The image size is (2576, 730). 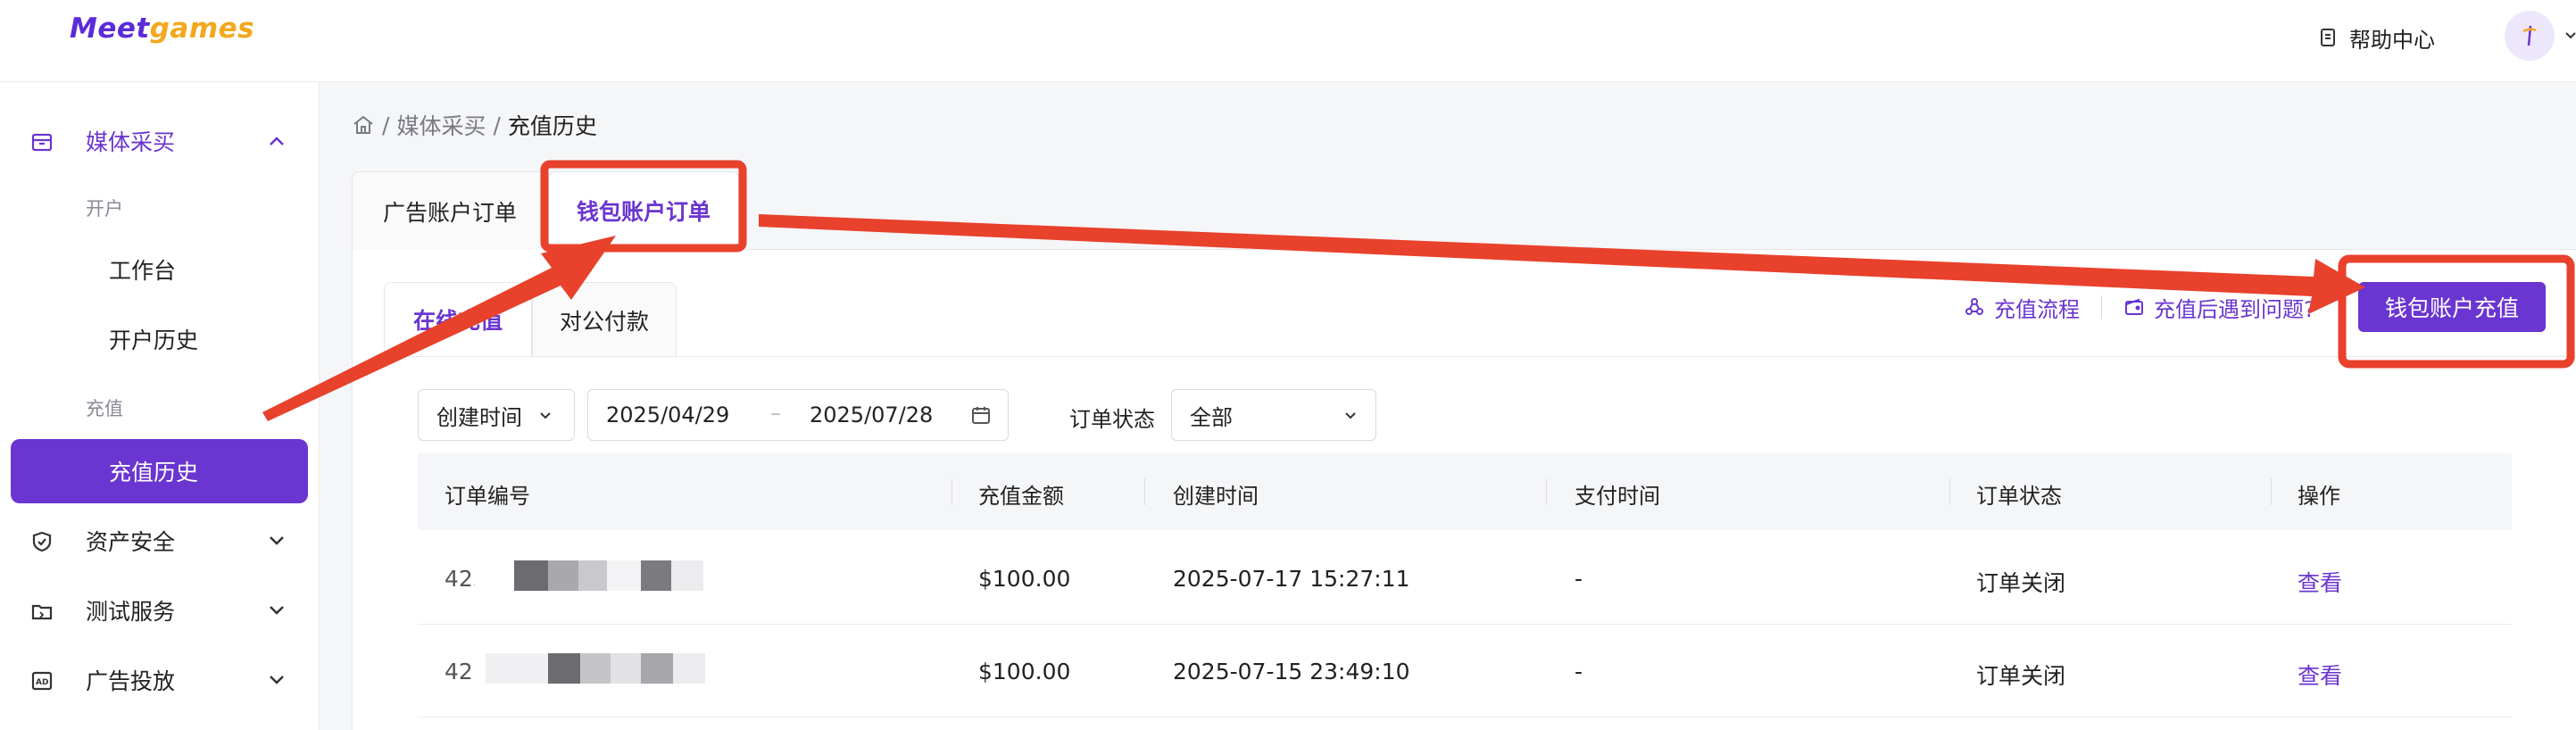 I want to click on wallet-recharge-button: 钱包账户充值, so click(x=2452, y=307).